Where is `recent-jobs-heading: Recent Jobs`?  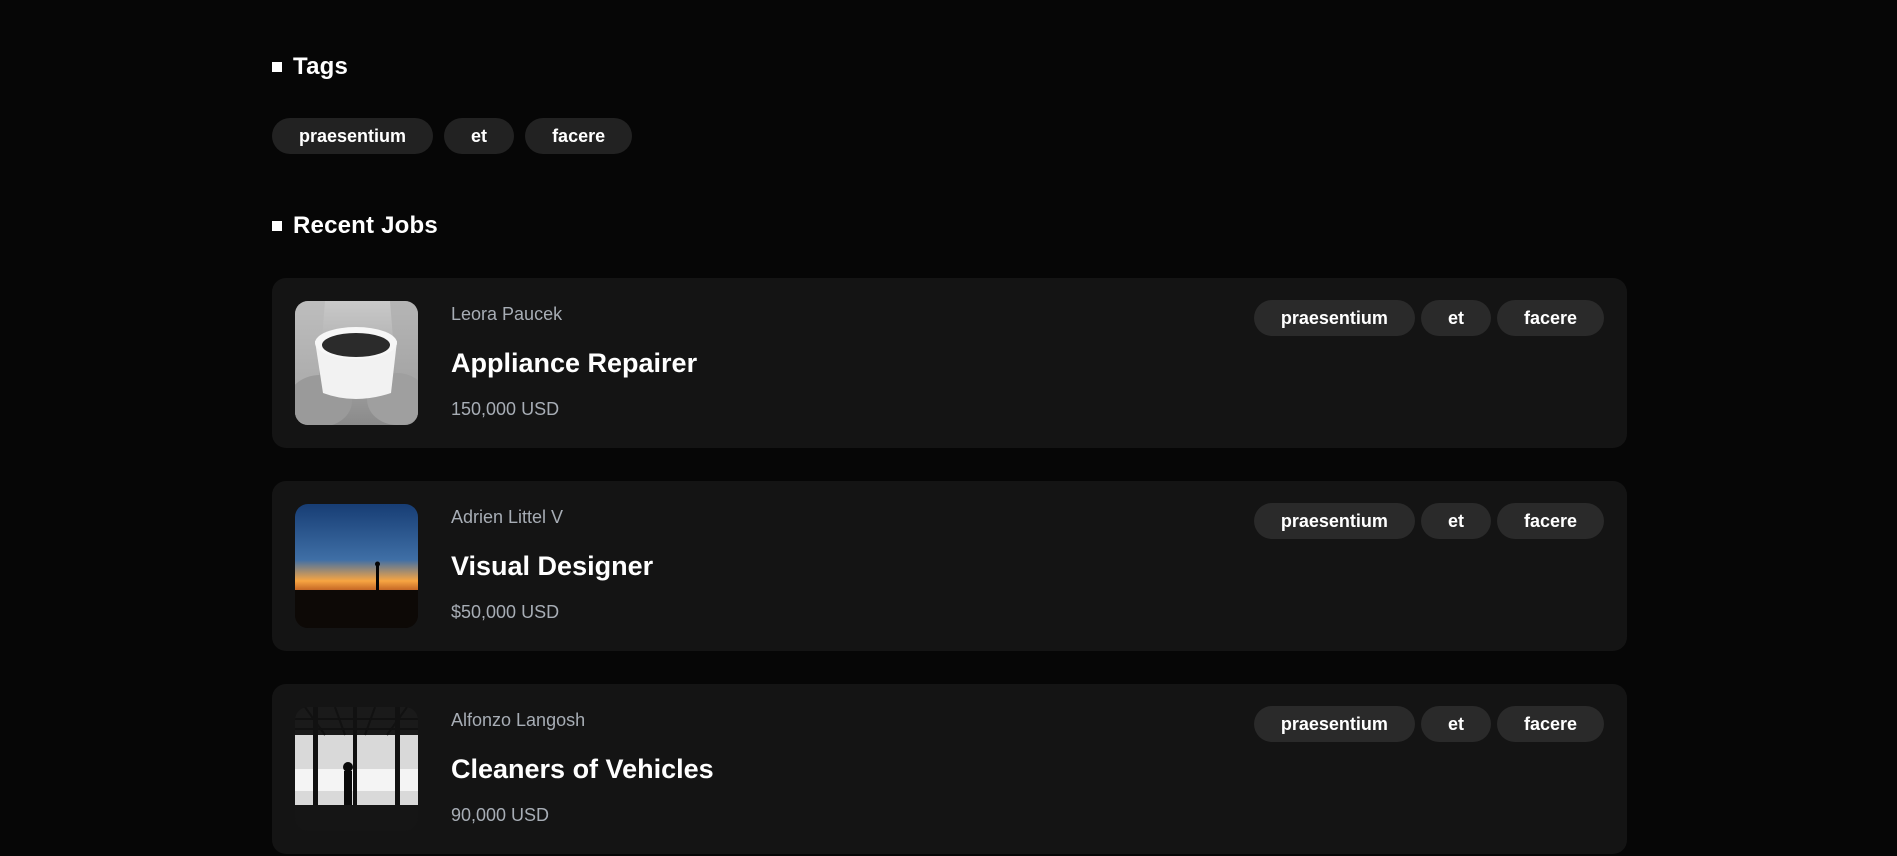 recent-jobs-heading: Recent Jobs is located at coordinates (355, 226).